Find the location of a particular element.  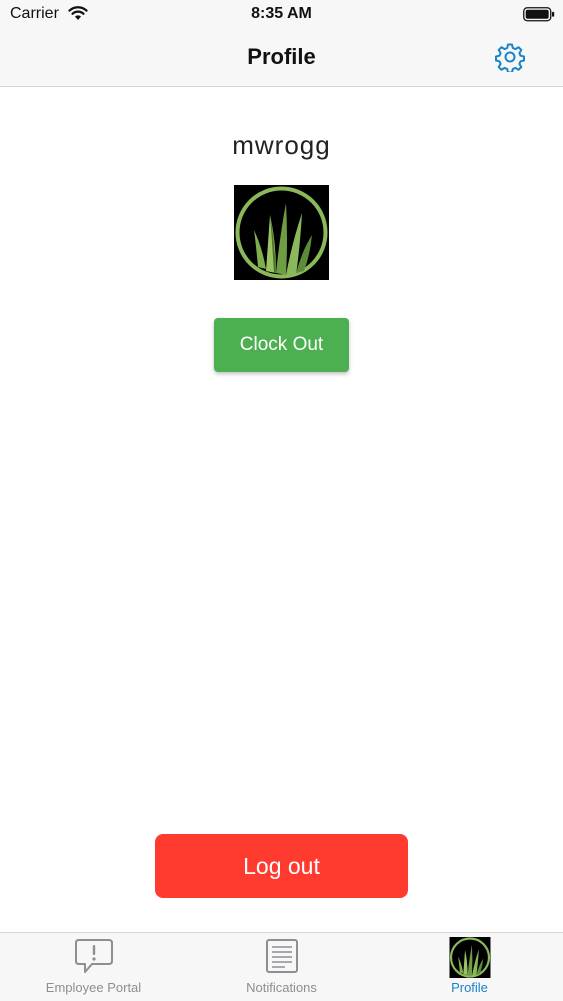

navigation-bar: Profile is located at coordinates (281, 58).